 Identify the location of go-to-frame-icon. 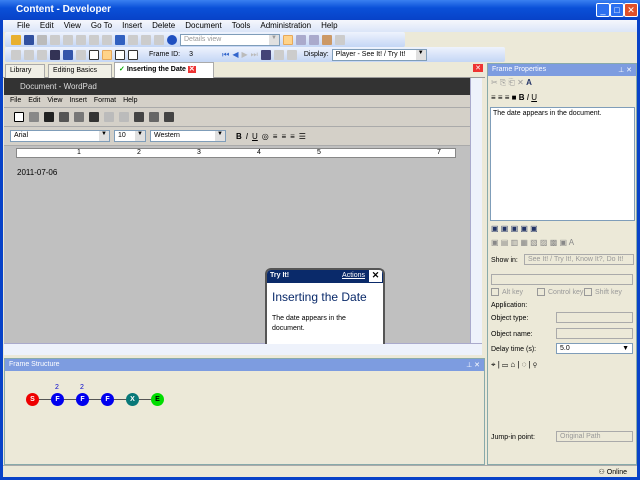
(265, 54).